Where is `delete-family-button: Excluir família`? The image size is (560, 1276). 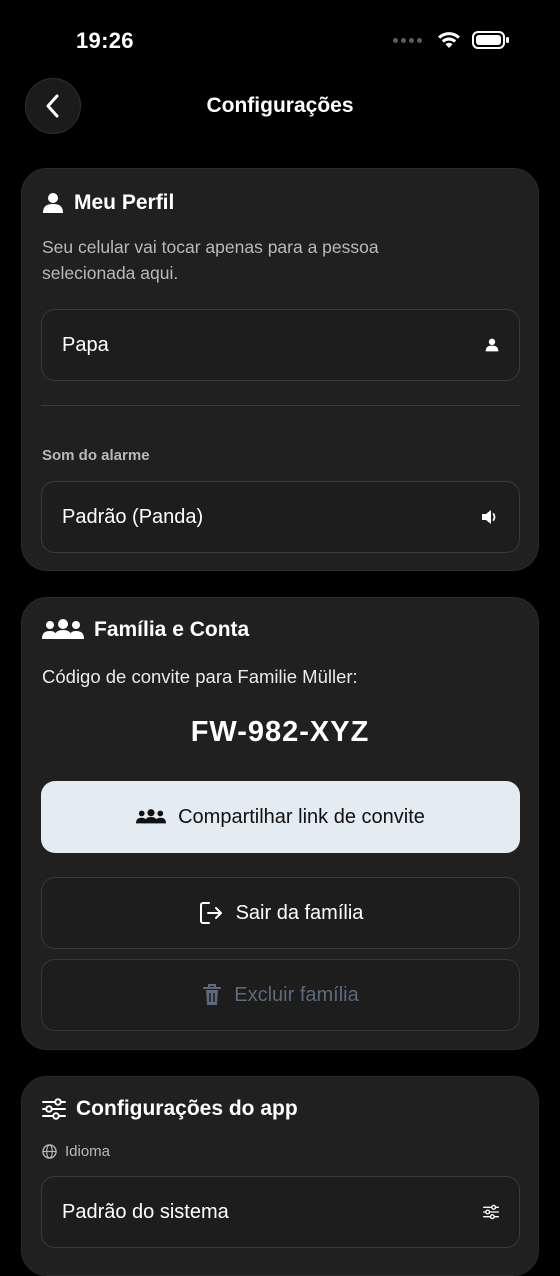
delete-family-button: Excluir família is located at coordinates (280, 995).